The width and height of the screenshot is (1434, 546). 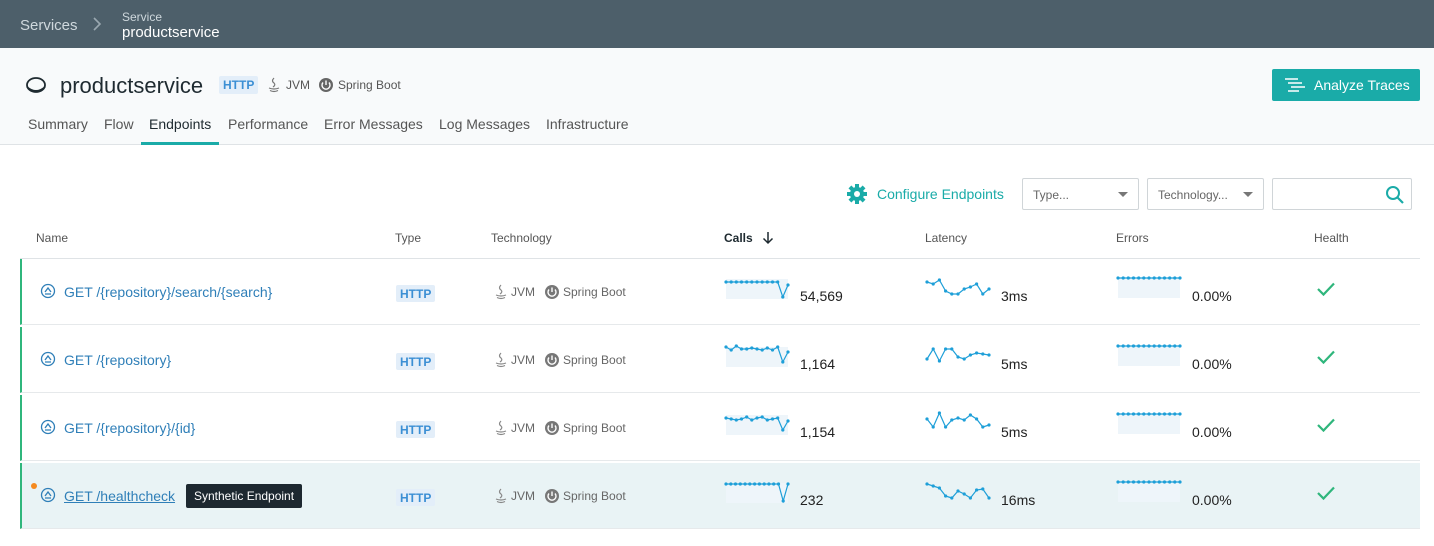 What do you see at coordinates (1331, 238) in the screenshot?
I see `column-header-health: Health` at bounding box center [1331, 238].